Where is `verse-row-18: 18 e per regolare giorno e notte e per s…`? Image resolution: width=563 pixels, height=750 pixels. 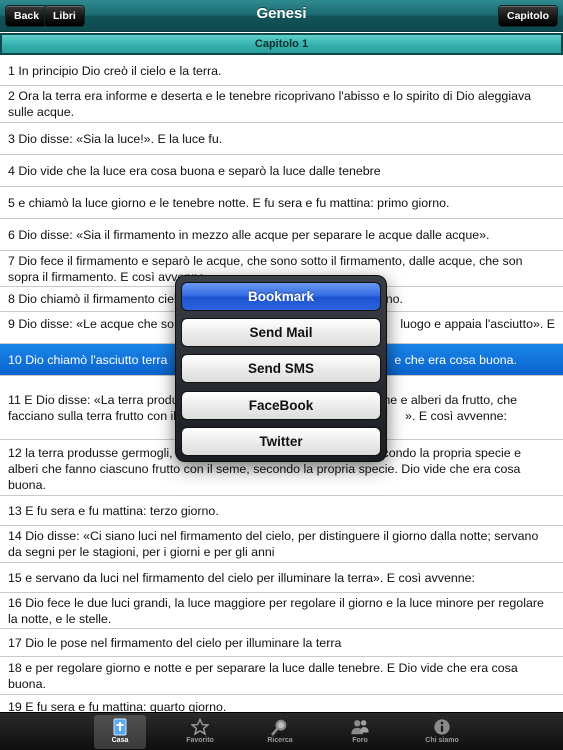
verse-row-18: 18 e per regolare giorno e notte e per s… is located at coordinates (281, 676).